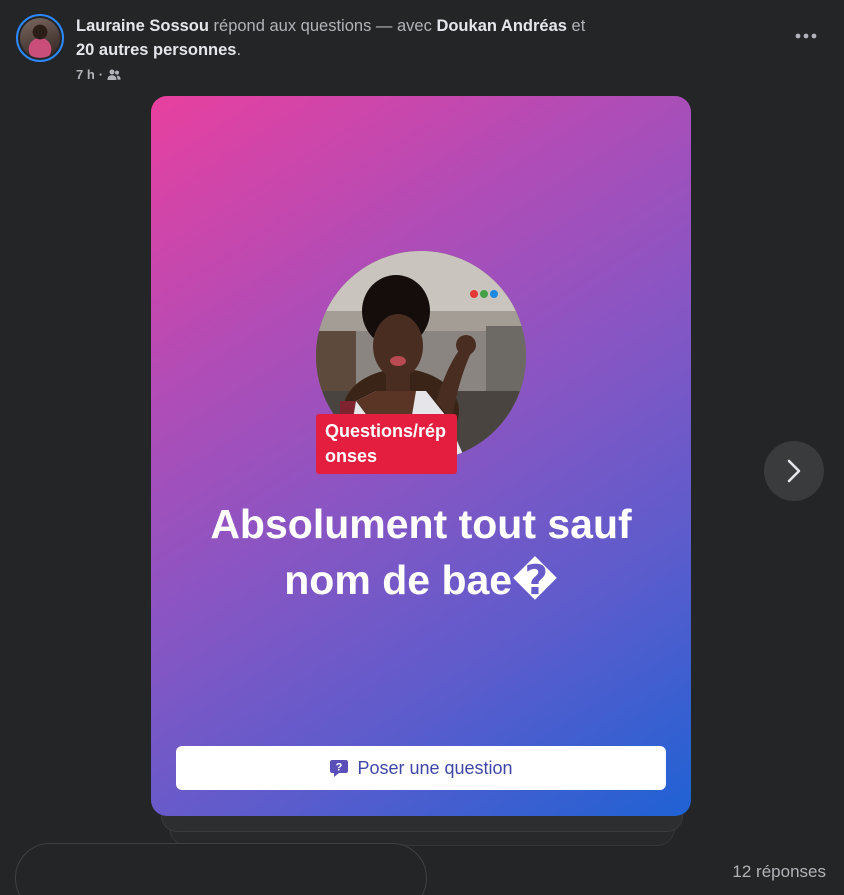  I want to click on question-text: Absolument tout sauf nom de bae�, so click(421, 552).